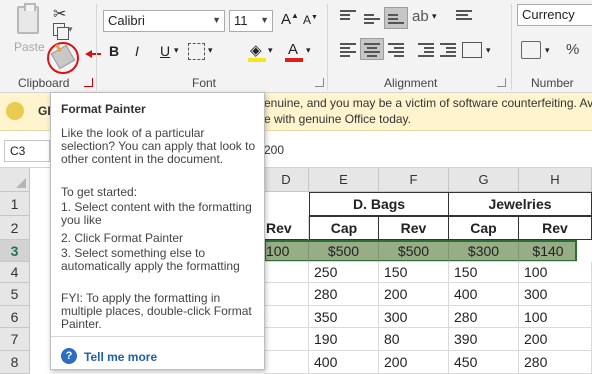 The width and height of the screenshot is (592, 374). What do you see at coordinates (414, 317) in the screenshot?
I see `cell-f6: 300` at bounding box center [414, 317].